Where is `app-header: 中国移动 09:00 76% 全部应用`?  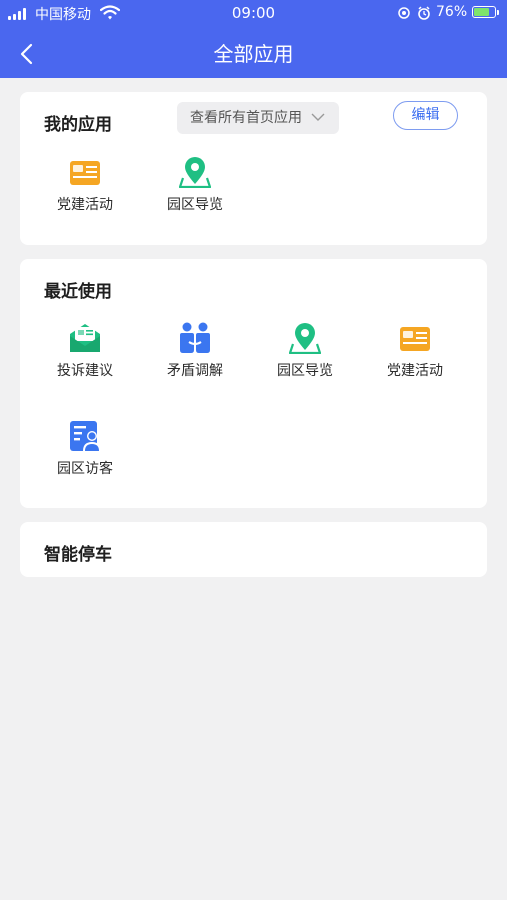
app-header: 中国移动 09:00 76% 全部应用 is located at coordinates (253, 39).